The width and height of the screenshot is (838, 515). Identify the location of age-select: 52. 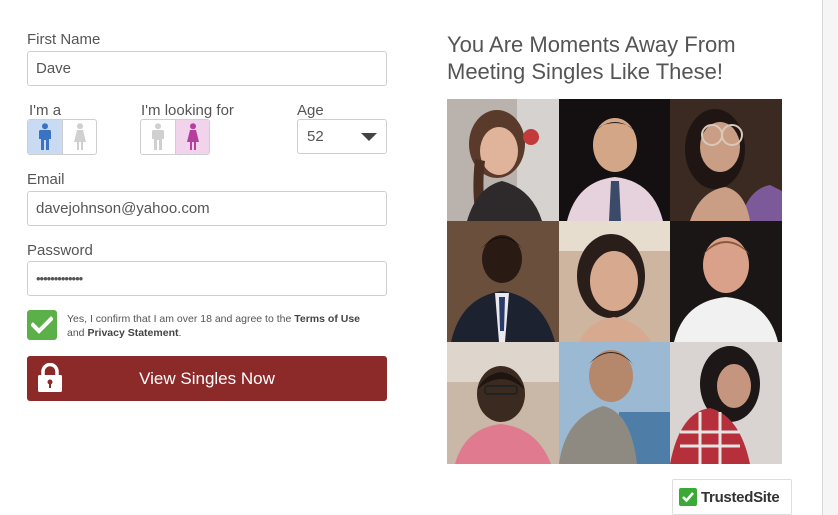
(342, 136).